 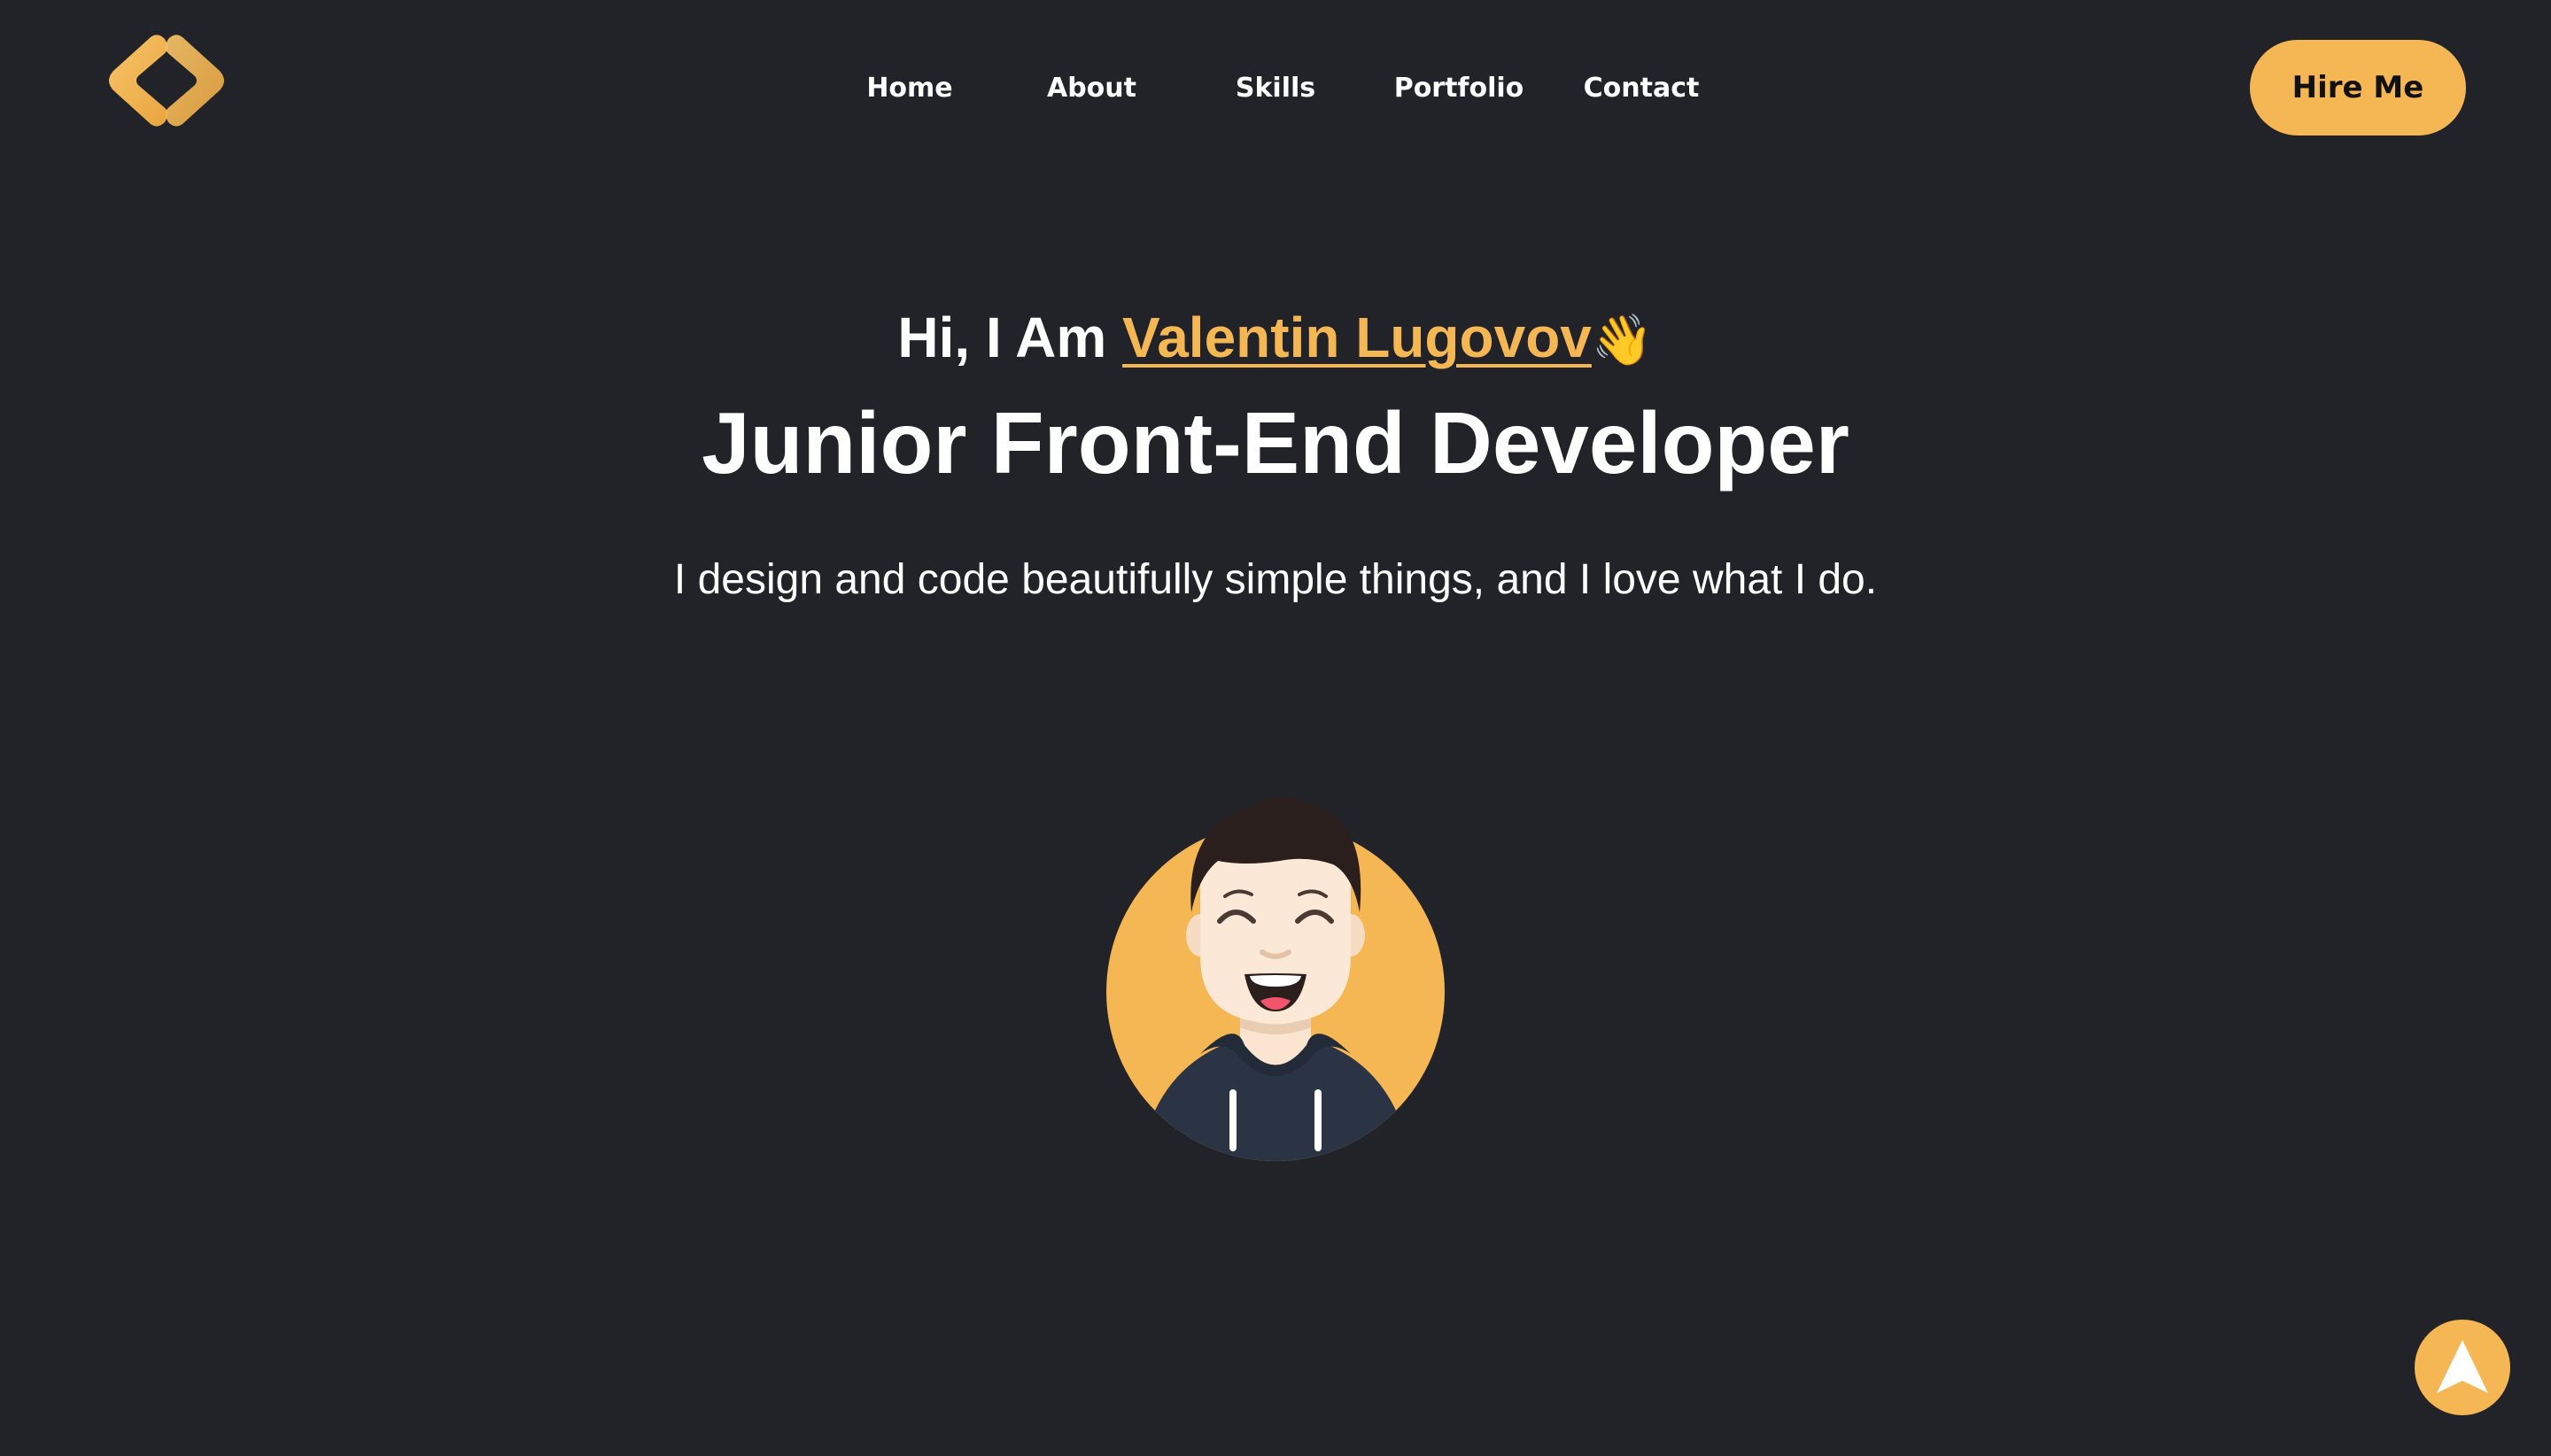 I want to click on hero-greeting: Hi, I Am Valentin Lugovov👋, so click(x=1275, y=339).